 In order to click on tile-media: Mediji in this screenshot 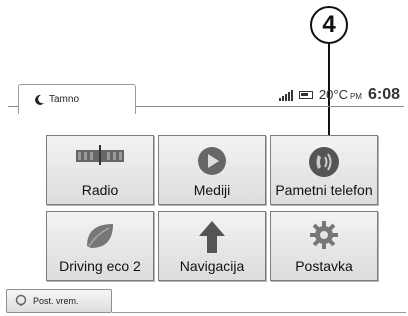, I will do `click(212, 170)`.